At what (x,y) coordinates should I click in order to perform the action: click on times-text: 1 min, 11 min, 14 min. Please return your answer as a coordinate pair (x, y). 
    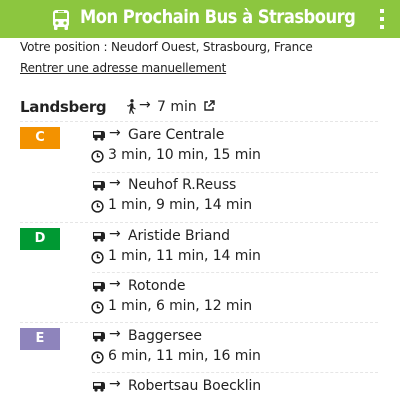
    Looking at the image, I should click on (184, 256).